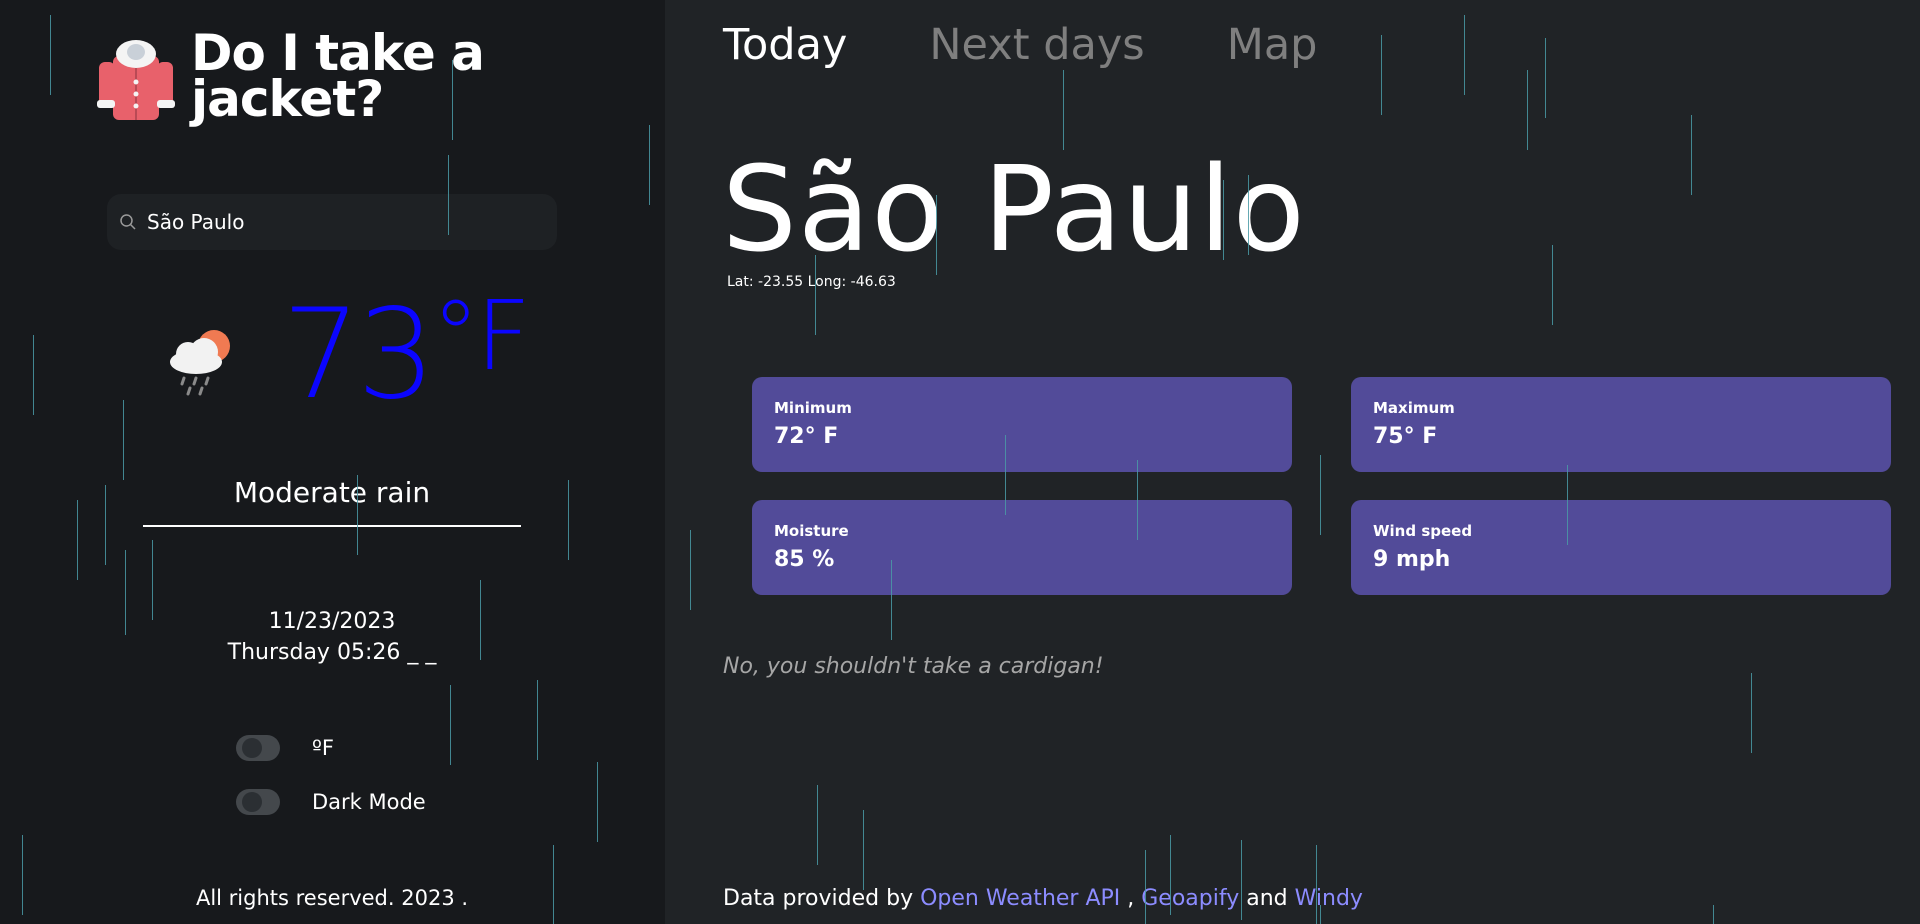 The width and height of the screenshot is (1920, 924). What do you see at coordinates (359, 355) in the screenshot?
I see `temperature-value: 73` at bounding box center [359, 355].